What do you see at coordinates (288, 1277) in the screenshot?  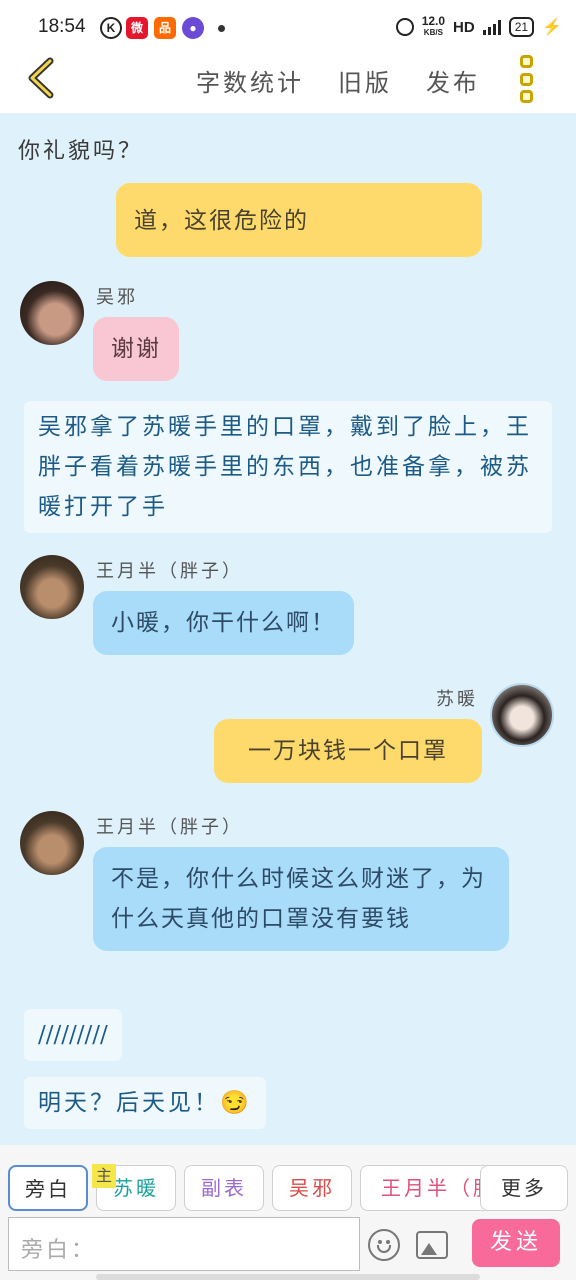 I see `bottom-strip` at bounding box center [288, 1277].